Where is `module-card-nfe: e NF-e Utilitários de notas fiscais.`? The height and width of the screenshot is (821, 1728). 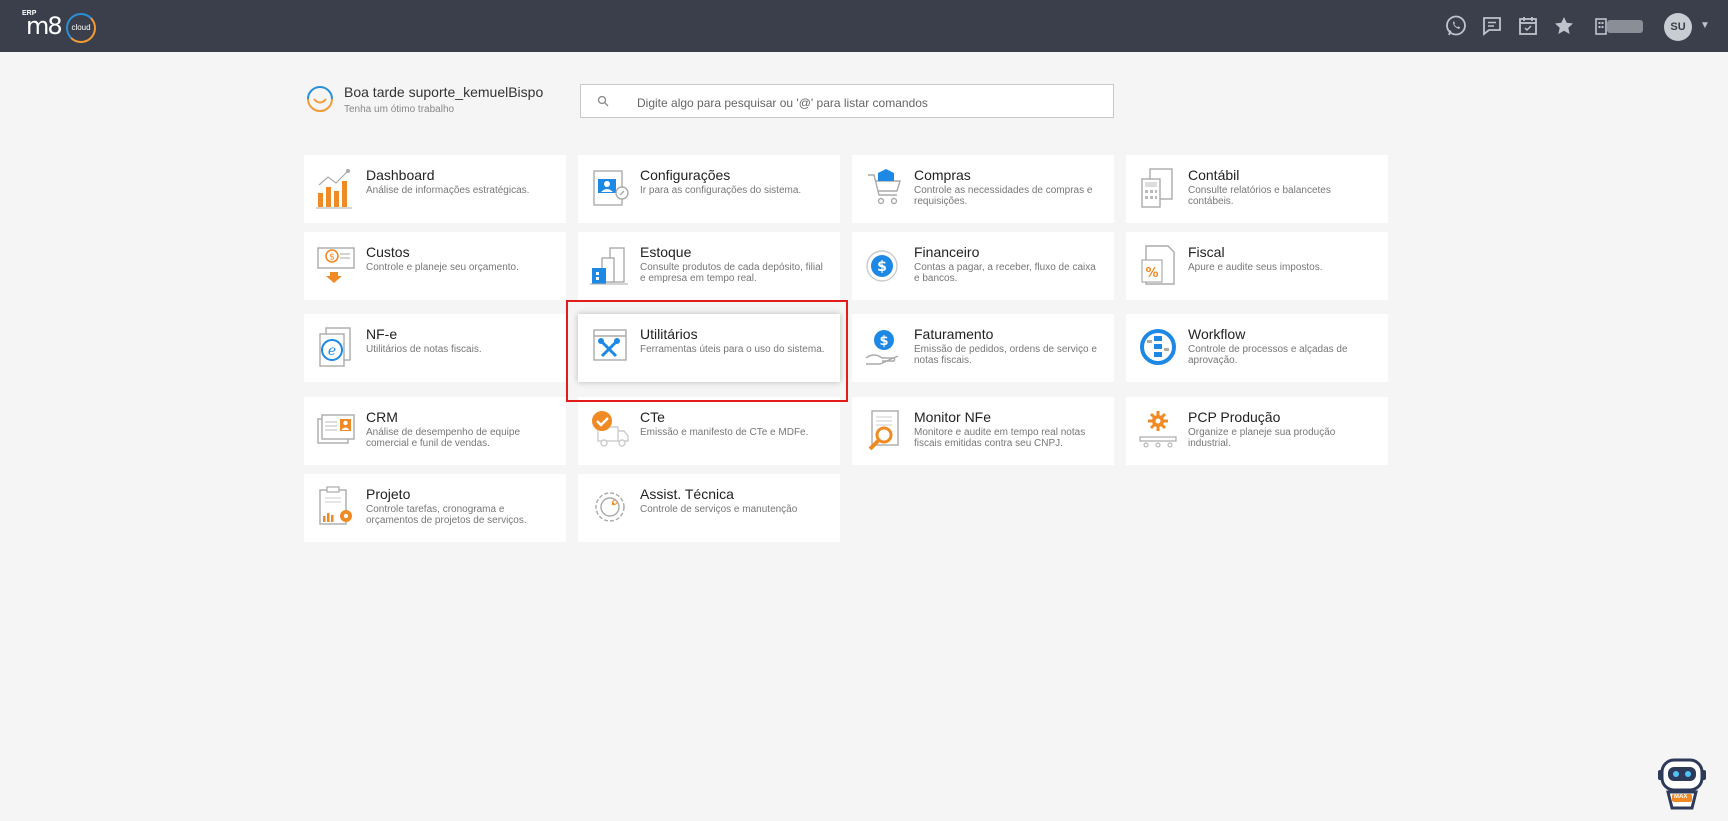 module-card-nfe: e NF-e Utilitários de notas fiscais. is located at coordinates (435, 348).